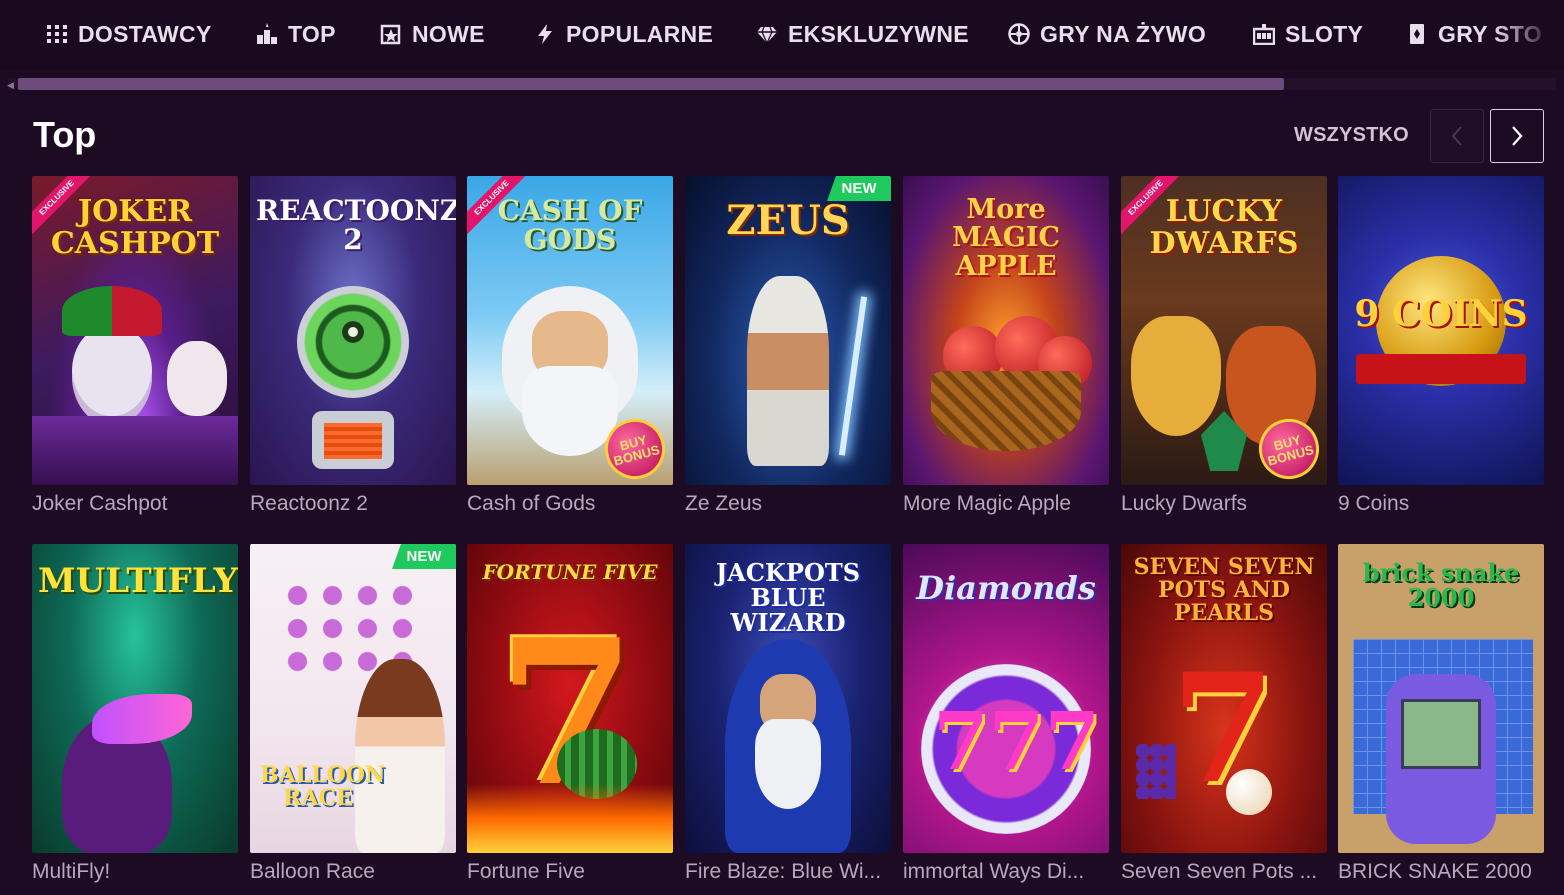 This screenshot has width=1564, height=895. I want to click on game-name: Cash of Gods, so click(531, 503).